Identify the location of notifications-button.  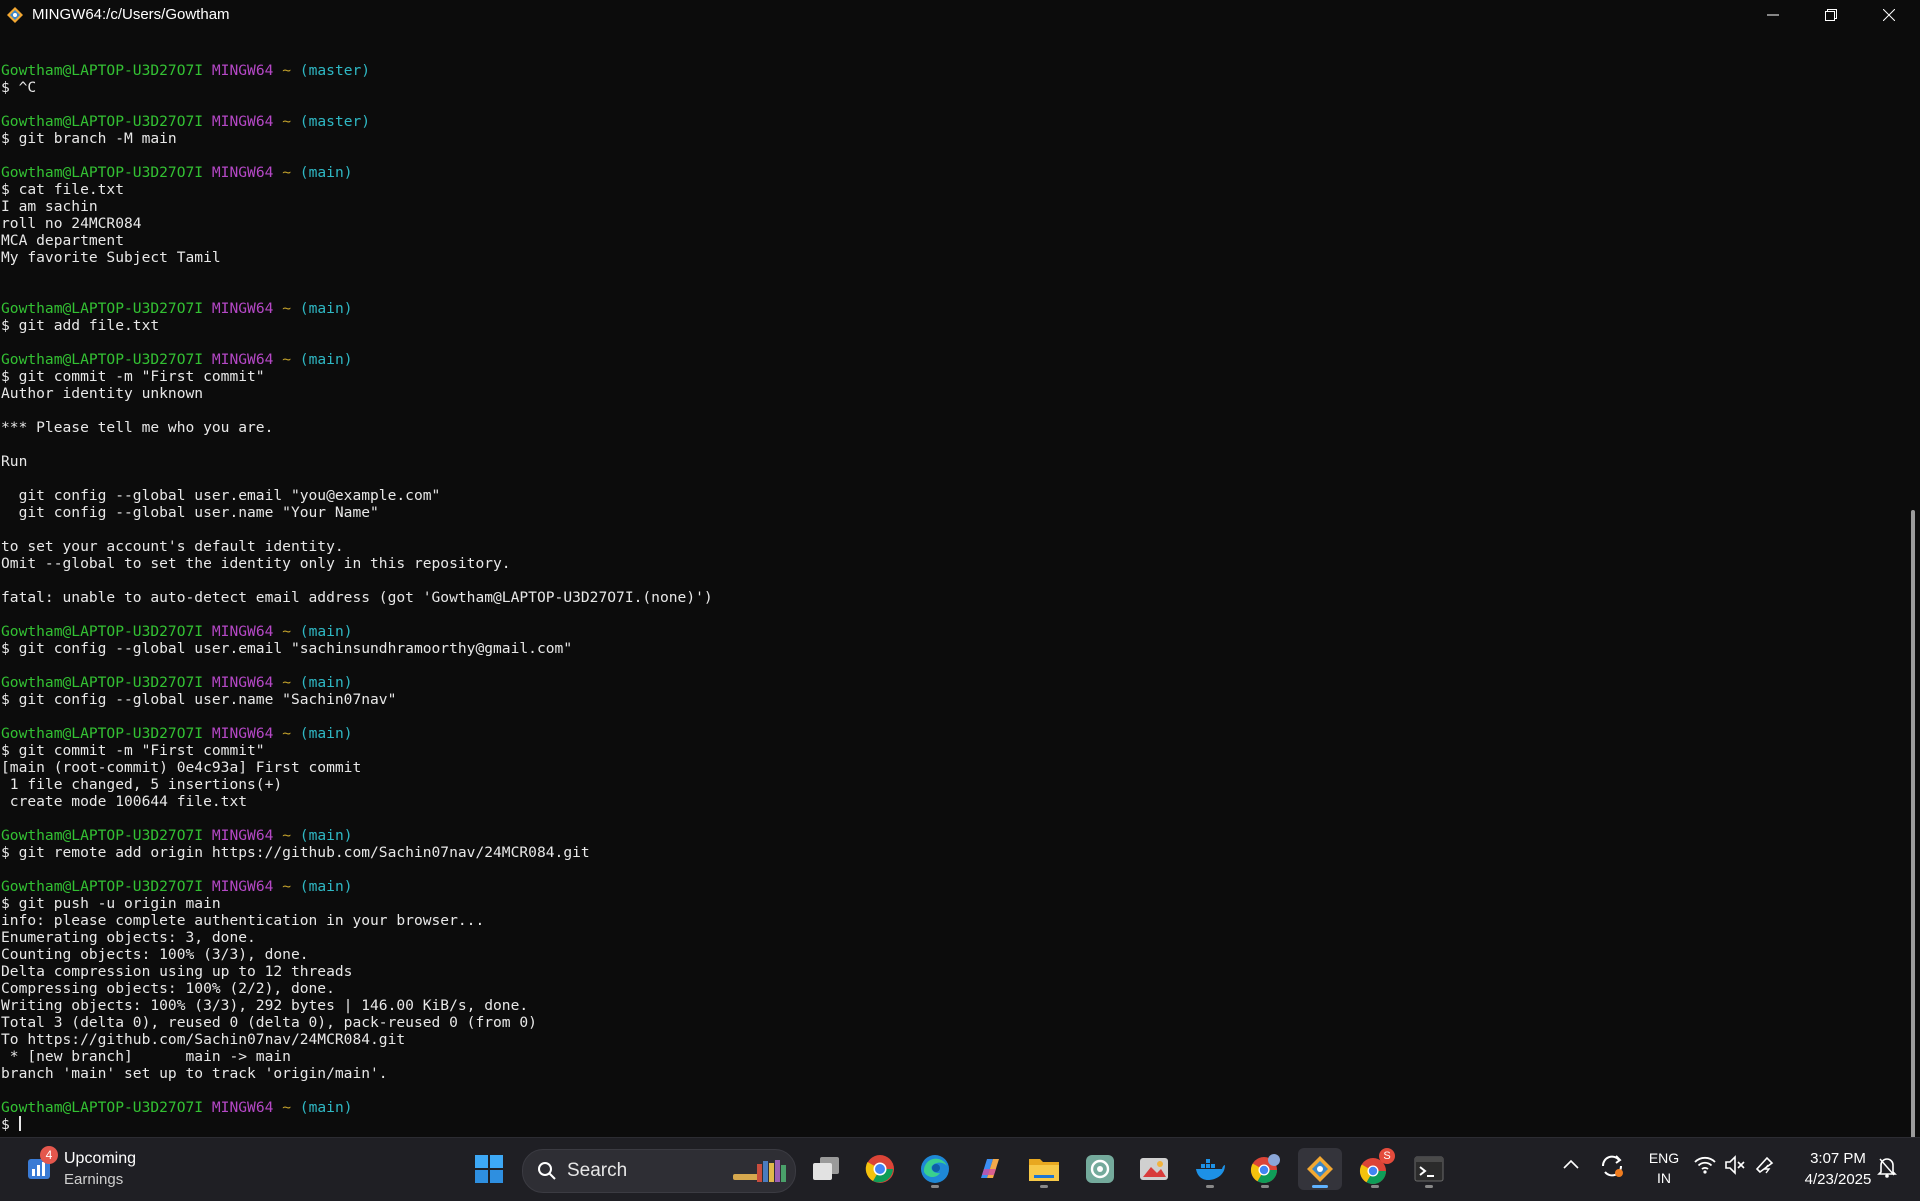
(1887, 1169).